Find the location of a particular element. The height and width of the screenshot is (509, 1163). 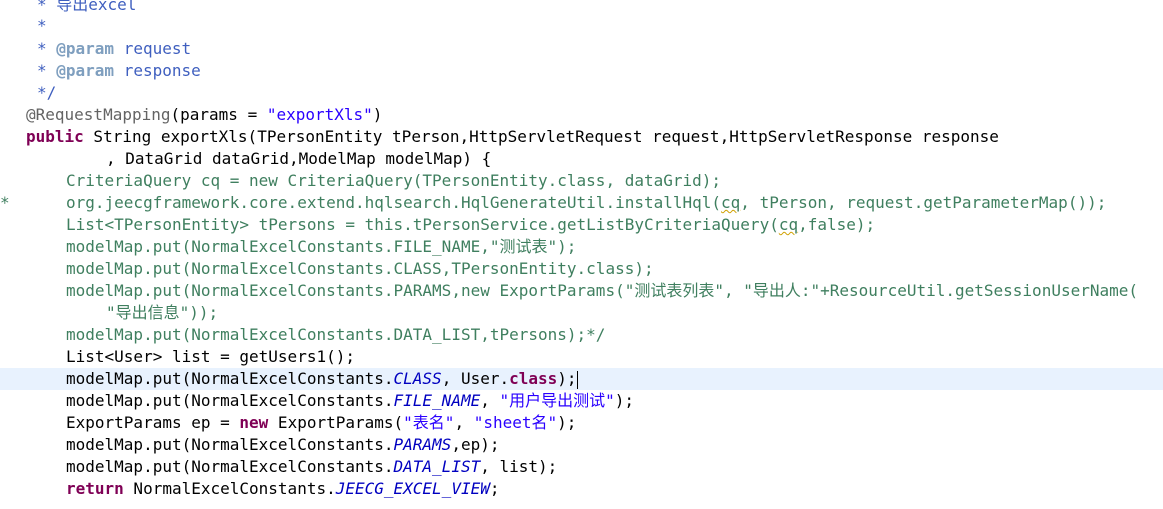

code-line: @RequestMapping(params = "exportXls") is located at coordinates (581, 115).